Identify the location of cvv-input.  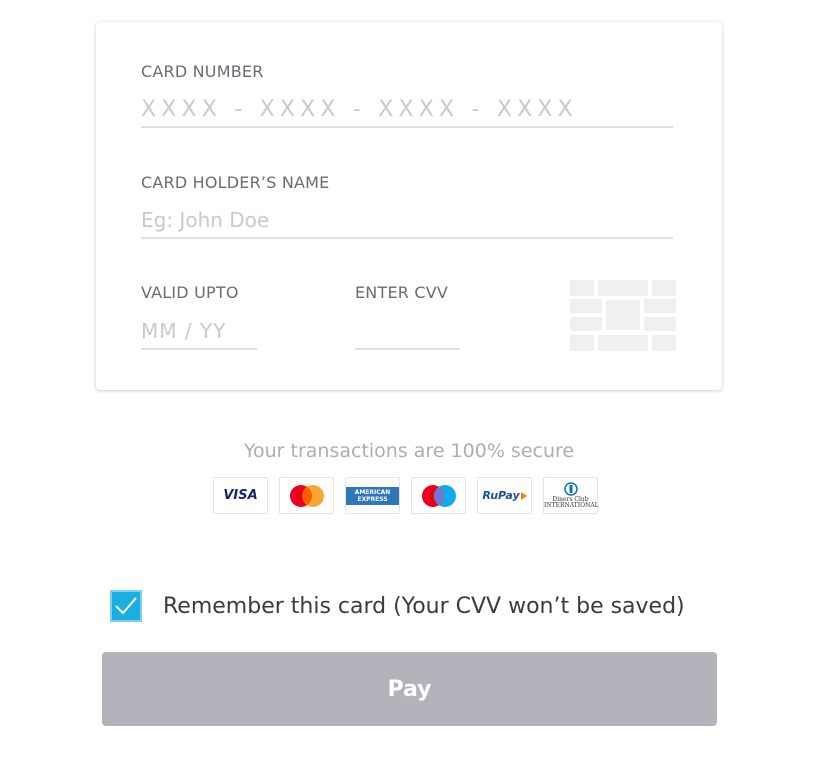
(407, 331).